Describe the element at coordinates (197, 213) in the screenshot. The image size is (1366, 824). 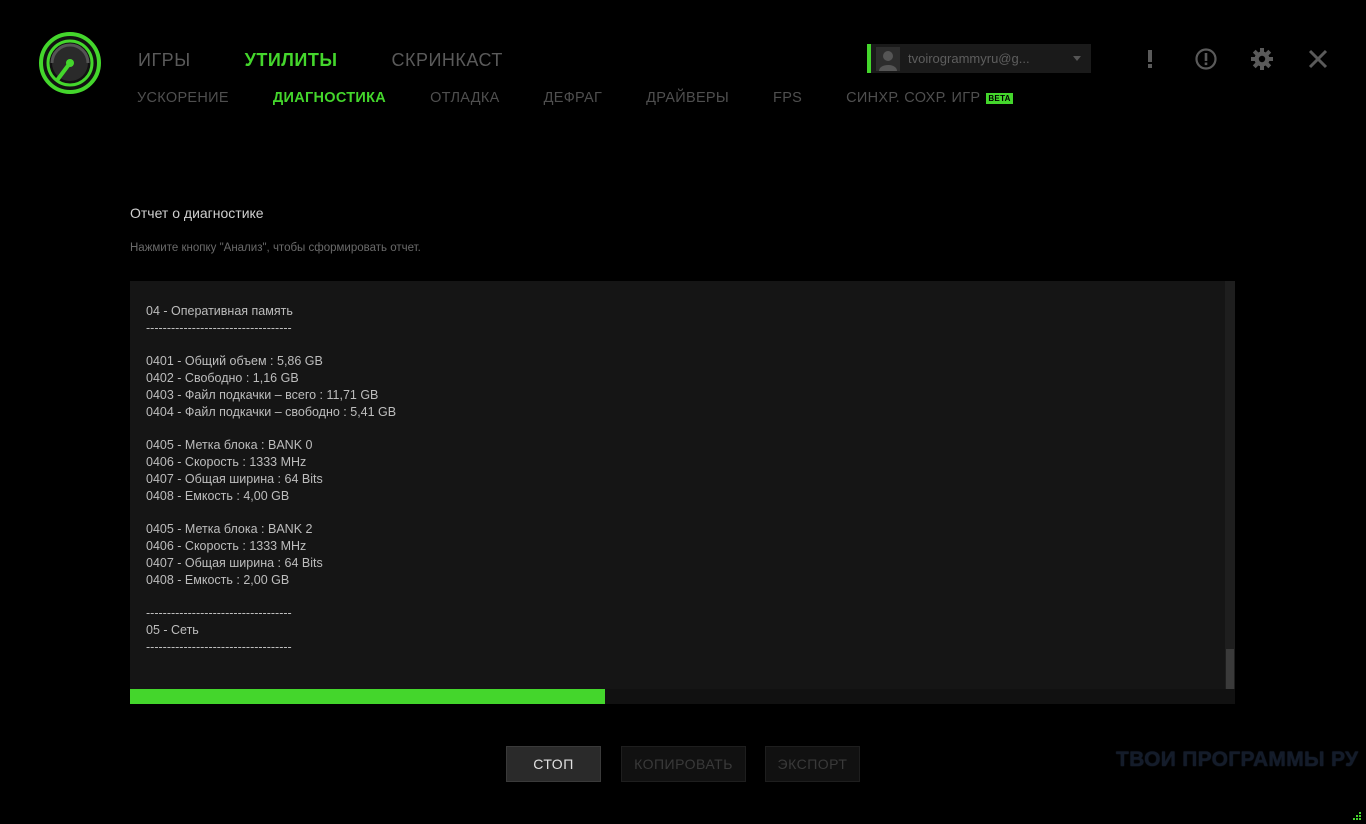
I see `report-title: Отчет о диагностике` at that location.